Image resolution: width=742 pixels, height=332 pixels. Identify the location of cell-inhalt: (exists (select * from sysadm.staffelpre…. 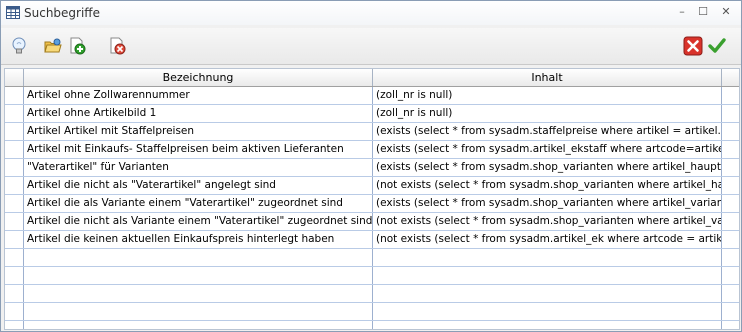
(547, 131).